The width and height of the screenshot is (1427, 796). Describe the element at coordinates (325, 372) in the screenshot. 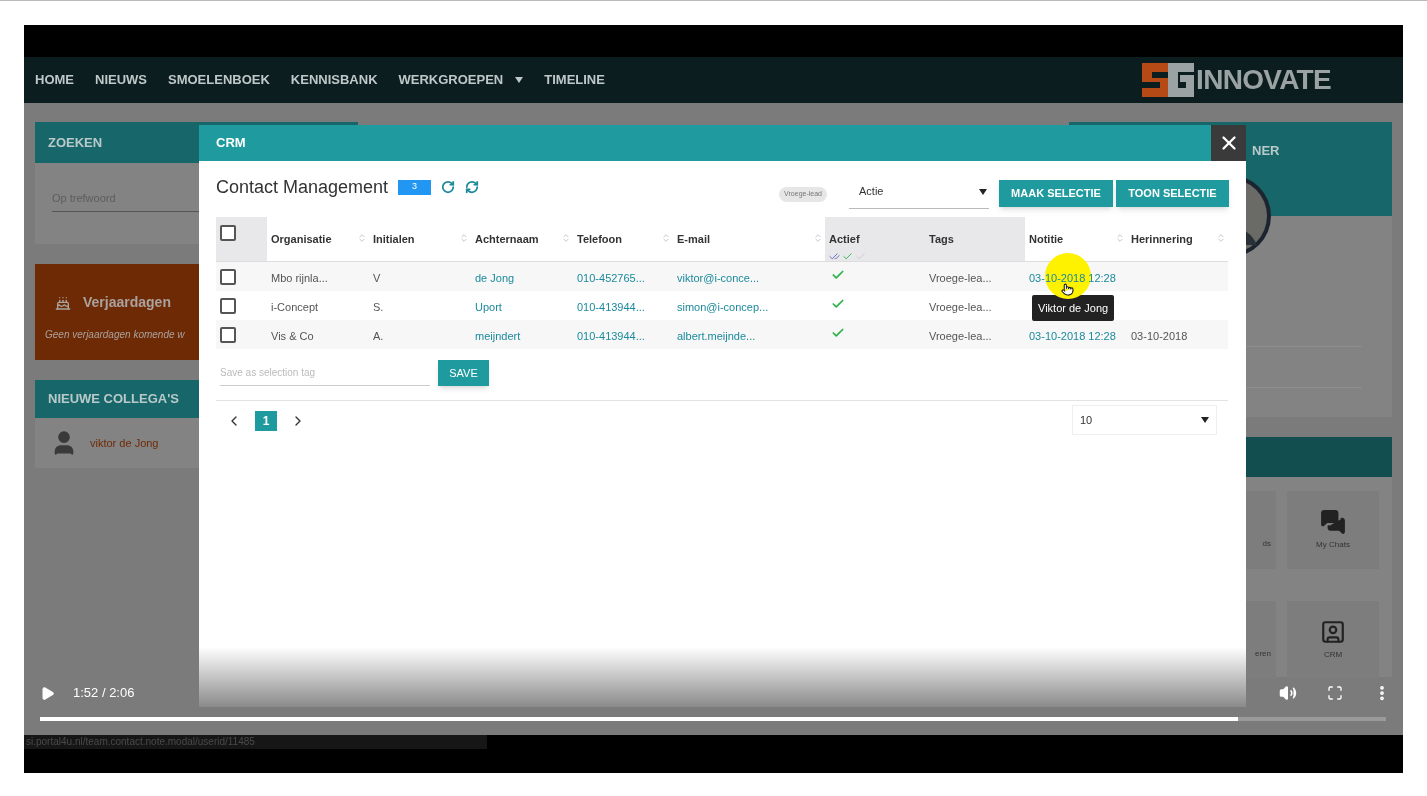

I see `selection-tag-field: Save as selection tag` at that location.